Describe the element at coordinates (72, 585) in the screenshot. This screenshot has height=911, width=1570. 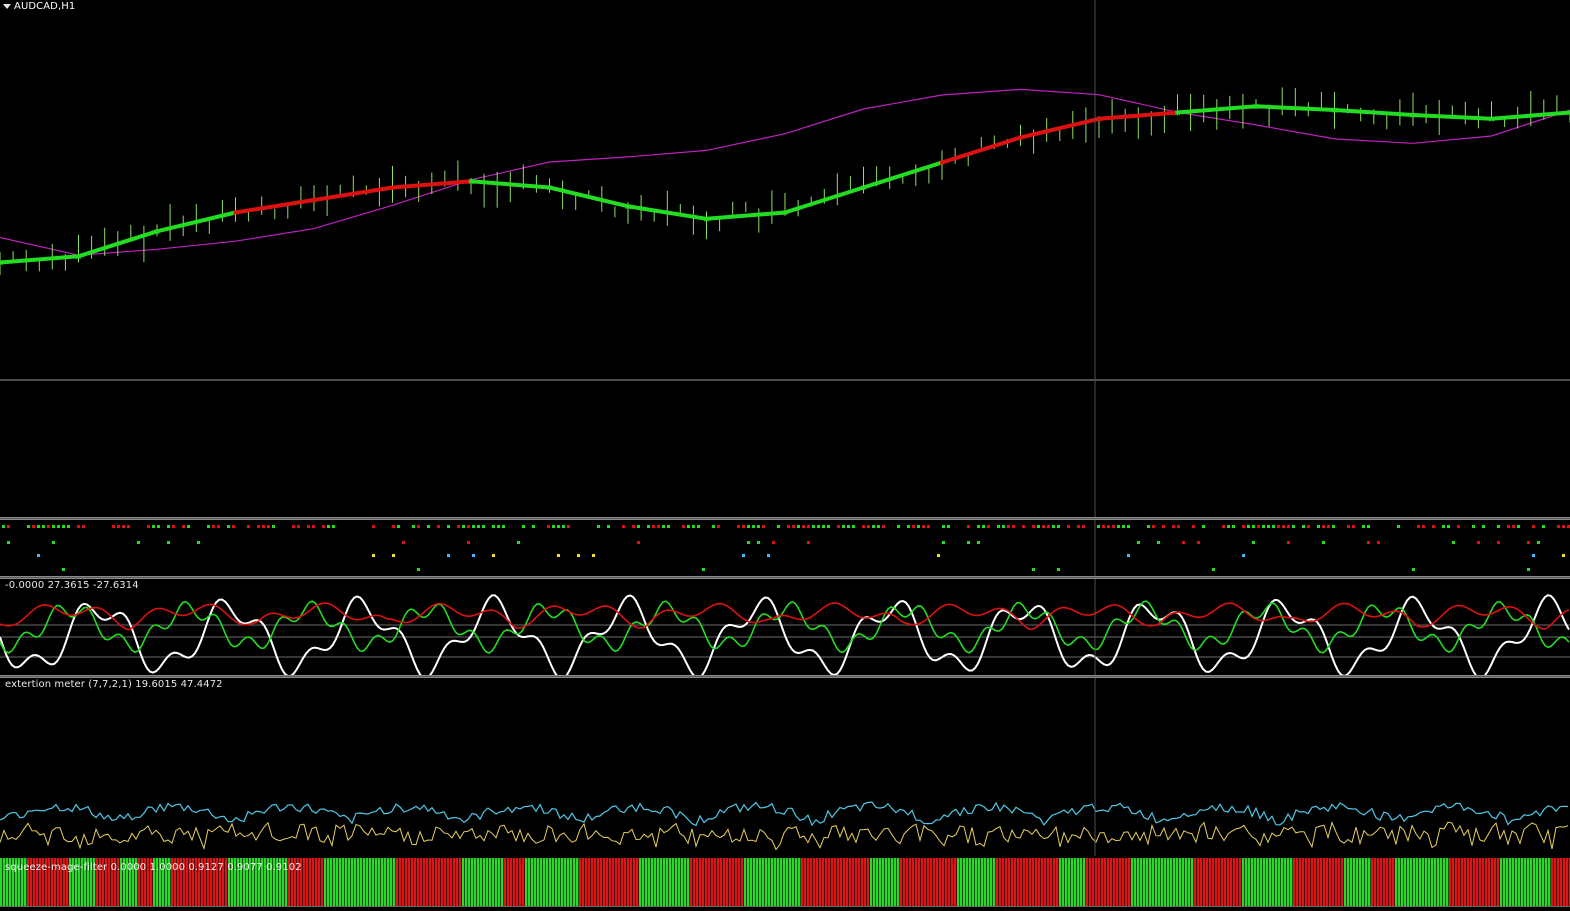
I see `oscillator-values-label: -0.0000 27.3615 -27.6314` at that location.